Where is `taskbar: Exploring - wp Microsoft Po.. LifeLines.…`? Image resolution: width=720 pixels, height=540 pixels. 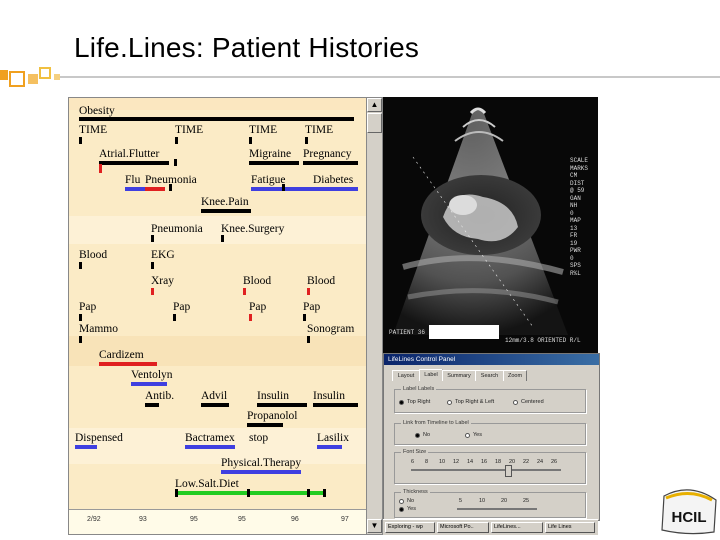
taskbar: Exploring - wp Microsoft Po.. LifeLines.… is located at coordinates (490, 527).